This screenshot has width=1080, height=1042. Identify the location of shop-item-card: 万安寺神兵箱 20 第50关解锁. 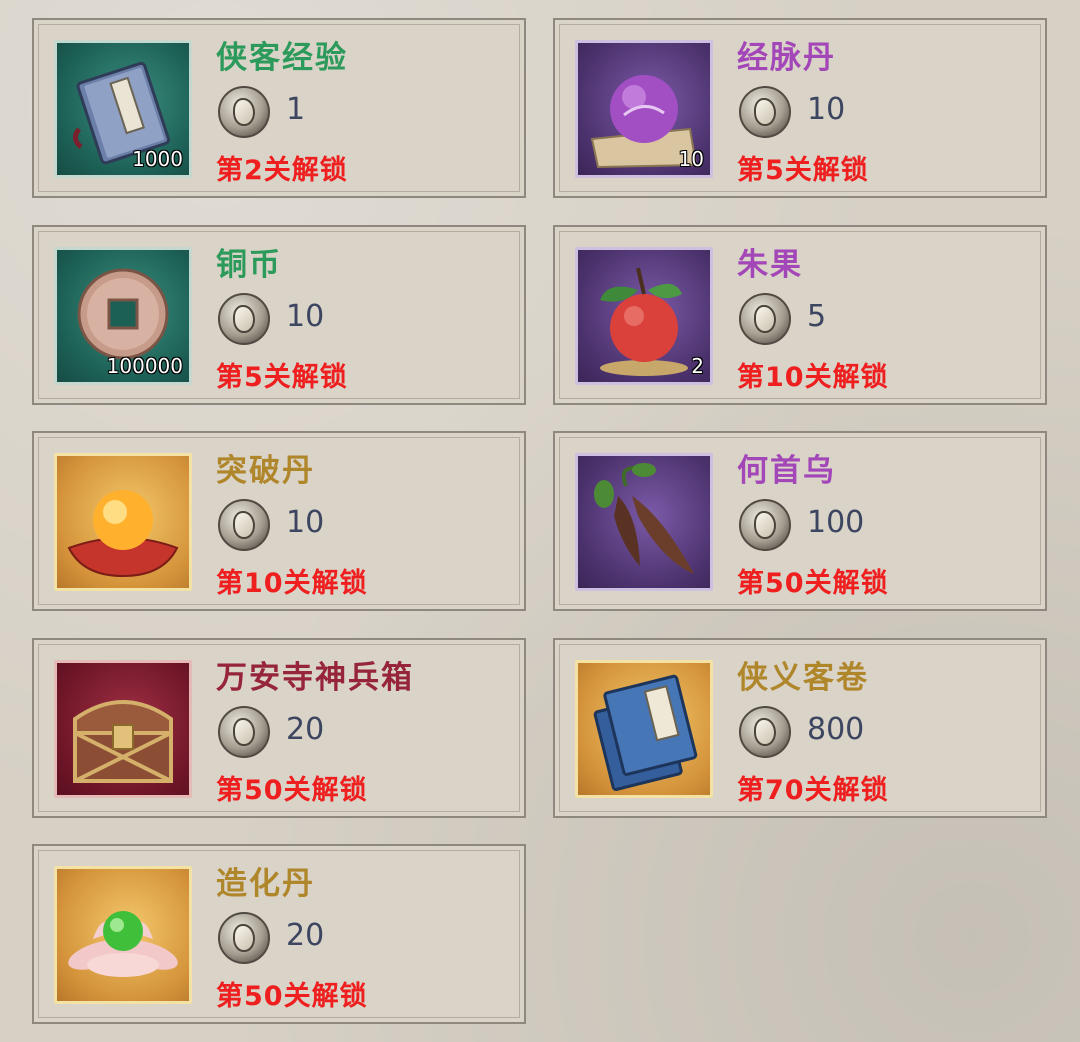
(279, 728).